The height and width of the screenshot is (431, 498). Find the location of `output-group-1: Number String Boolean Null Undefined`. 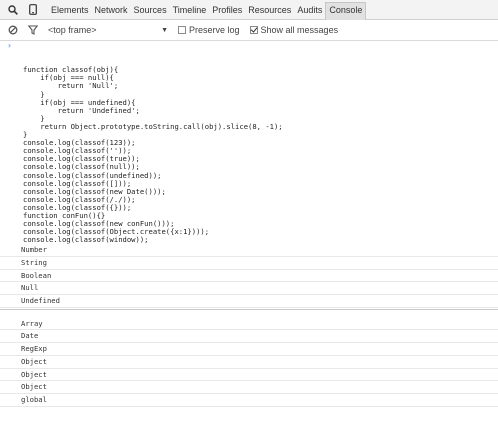

output-group-1: Number String Boolean Null Undefined is located at coordinates (249, 276).